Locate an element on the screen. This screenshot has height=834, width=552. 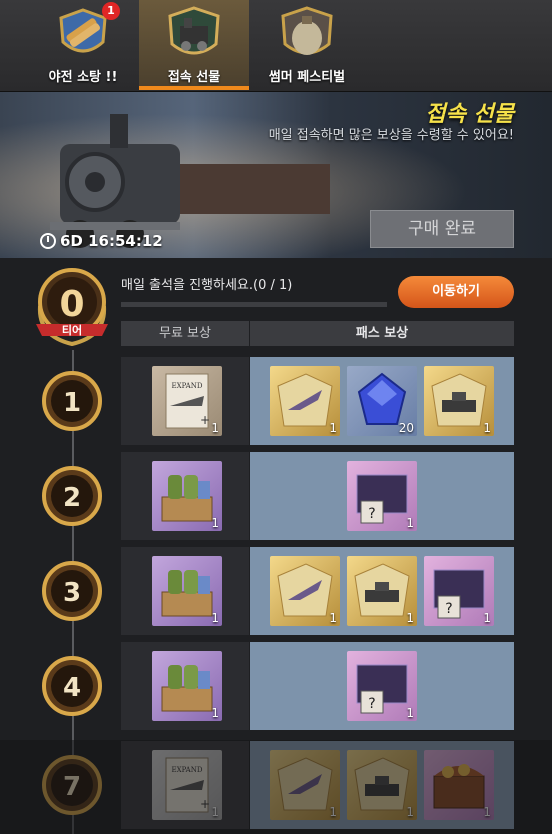
reward-item: EXPAND +1 is located at coordinates (187, 401).